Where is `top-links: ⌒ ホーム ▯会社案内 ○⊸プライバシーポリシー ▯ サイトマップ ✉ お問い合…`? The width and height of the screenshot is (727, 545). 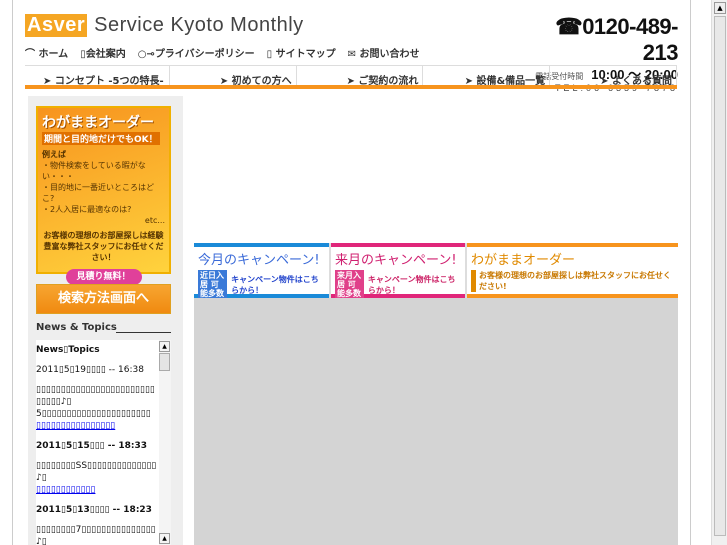 top-links: ⌒ ホーム ▯会社案内 ○⊸プライバシーポリシー ▯ サイトマップ ✉ お問い合… is located at coordinates (222, 52).